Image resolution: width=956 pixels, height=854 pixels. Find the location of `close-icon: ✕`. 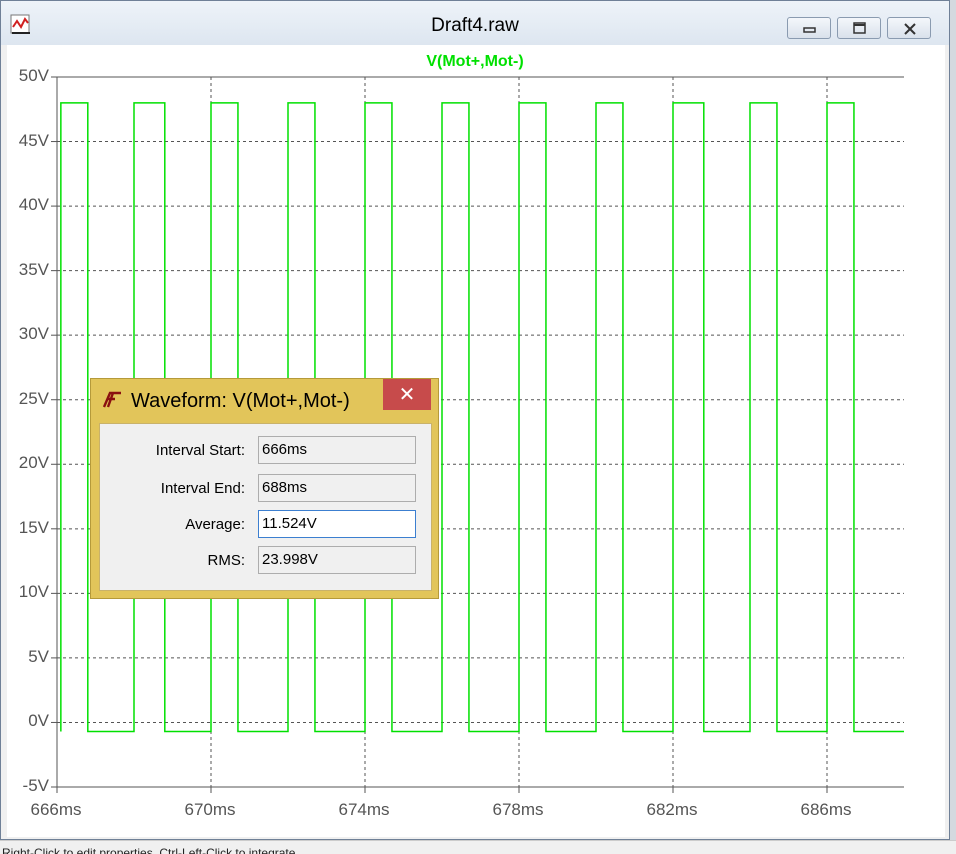

close-icon: ✕ is located at coordinates (407, 394).